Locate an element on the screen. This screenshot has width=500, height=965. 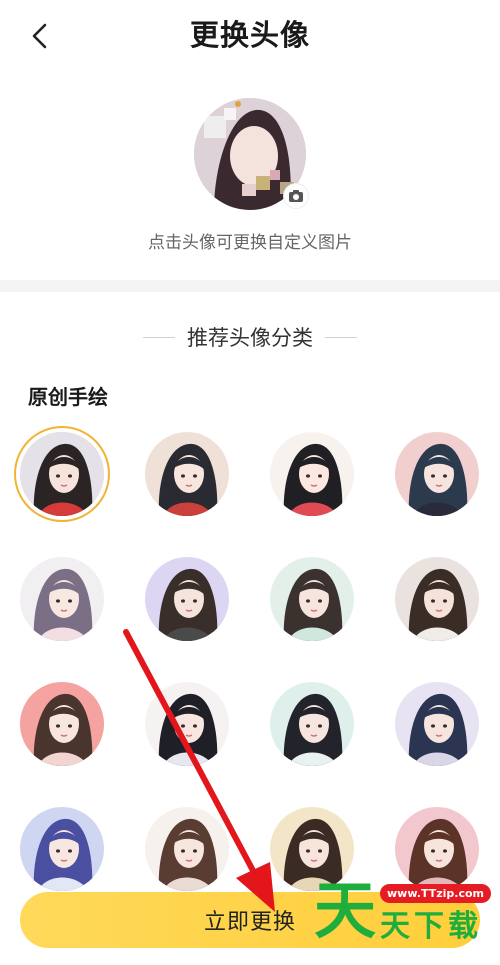
recommend-section-header: 推荐头像分类 is located at coordinates (250, 337).